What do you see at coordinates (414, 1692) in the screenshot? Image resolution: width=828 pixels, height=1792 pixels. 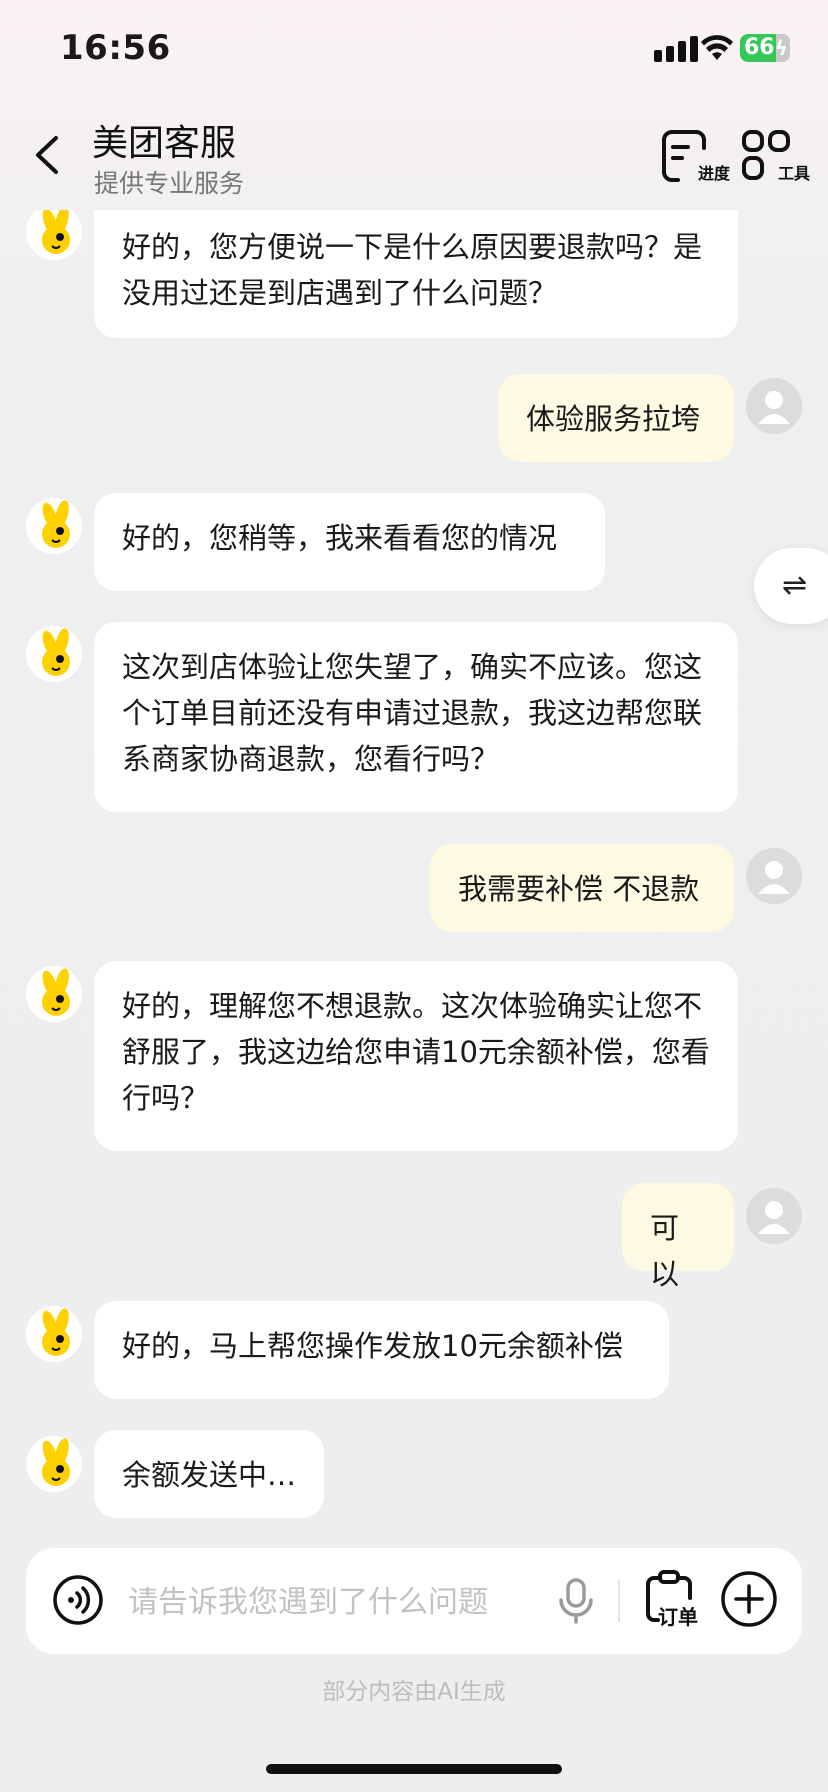 I see `ai-generated-note: 部分内容由AI生成` at bounding box center [414, 1692].